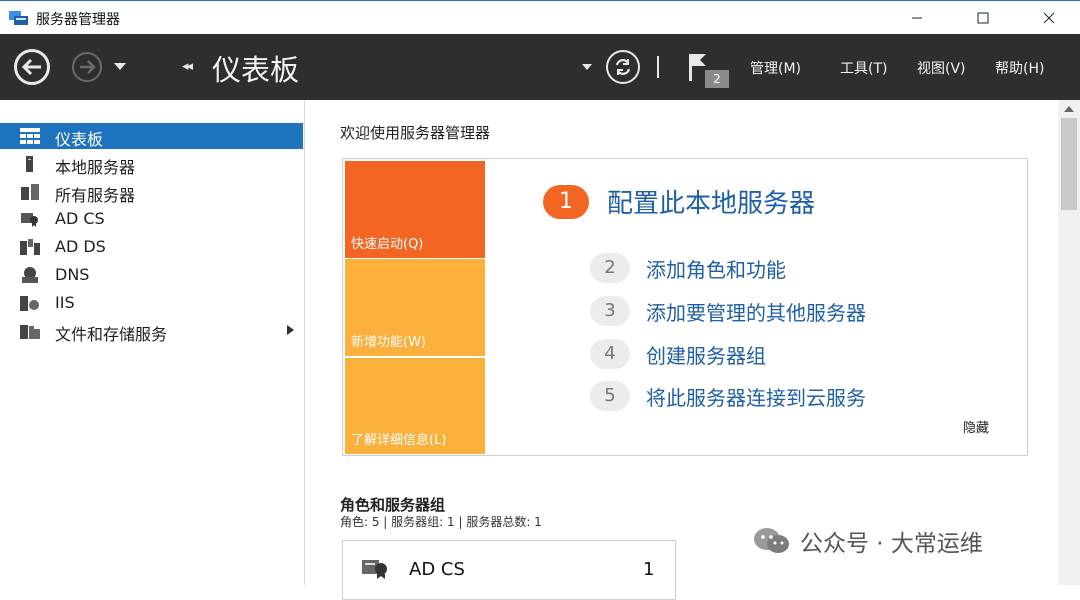  Describe the element at coordinates (587, 67) in the screenshot. I see `chevron-down-icon` at that location.